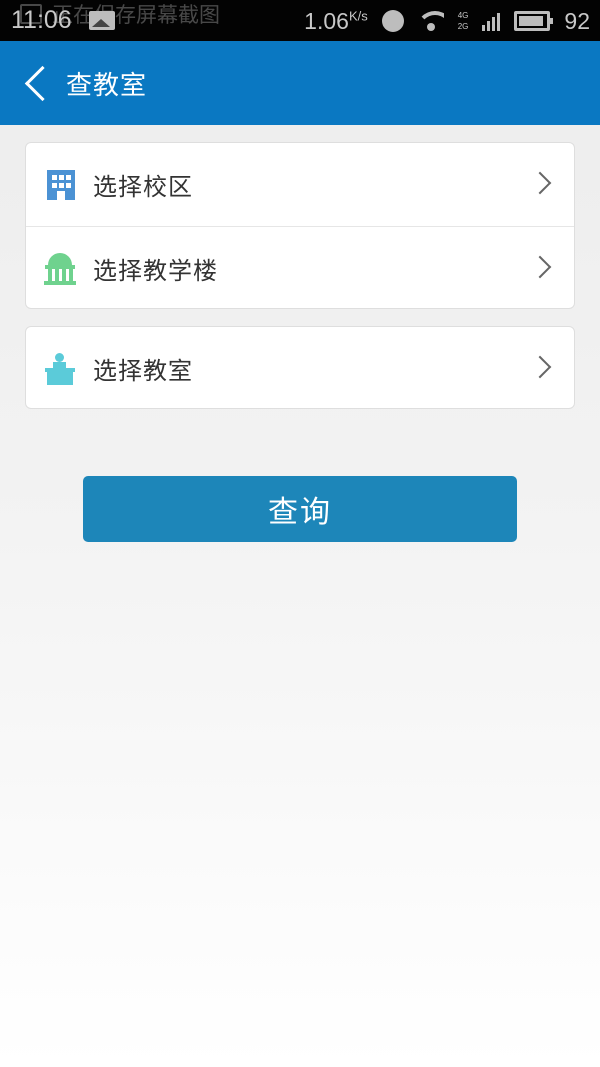 The image size is (600, 1067). Describe the element at coordinates (463, 21) in the screenshot. I see `dual-signal-icon: 4G 2G` at that location.